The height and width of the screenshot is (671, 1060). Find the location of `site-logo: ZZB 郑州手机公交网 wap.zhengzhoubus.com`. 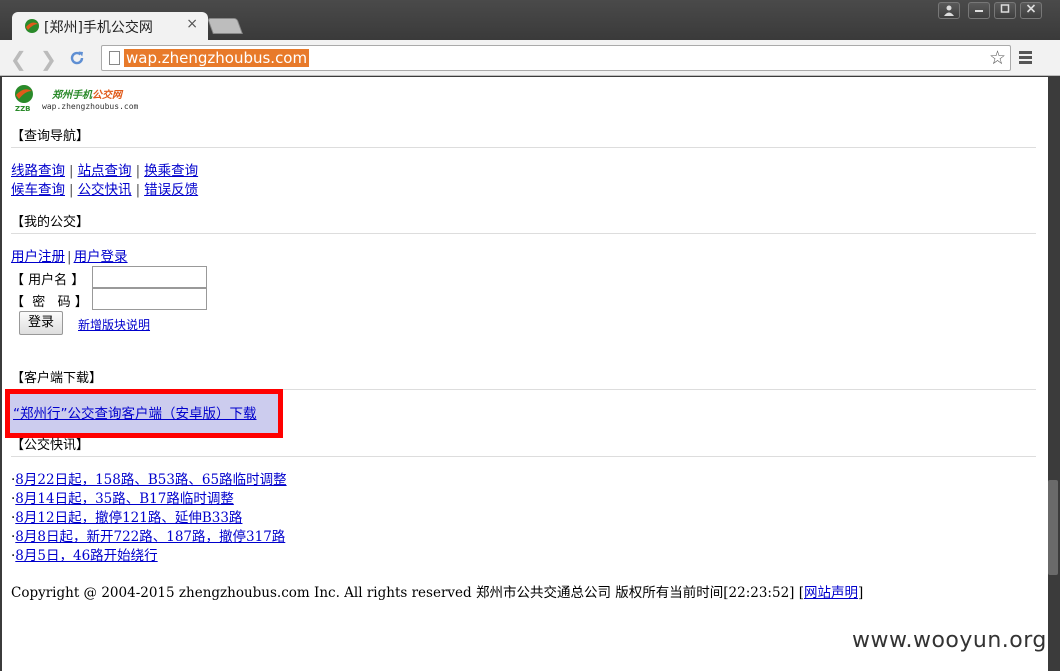

site-logo: ZZB 郑州手机公交网 wap.zhengzhoubus.com is located at coordinates (79, 99).